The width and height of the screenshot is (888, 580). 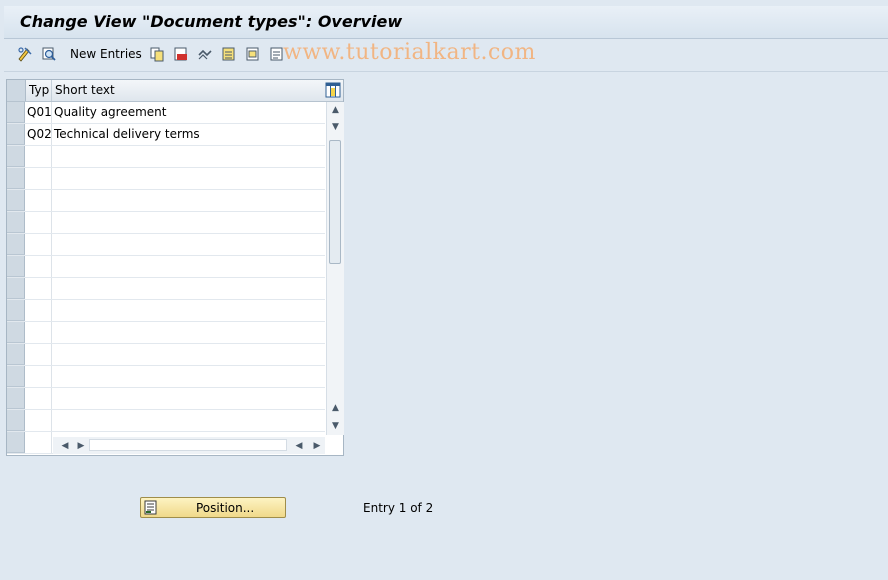 What do you see at coordinates (252, 53) in the screenshot?
I see `select-block-icon` at bounding box center [252, 53].